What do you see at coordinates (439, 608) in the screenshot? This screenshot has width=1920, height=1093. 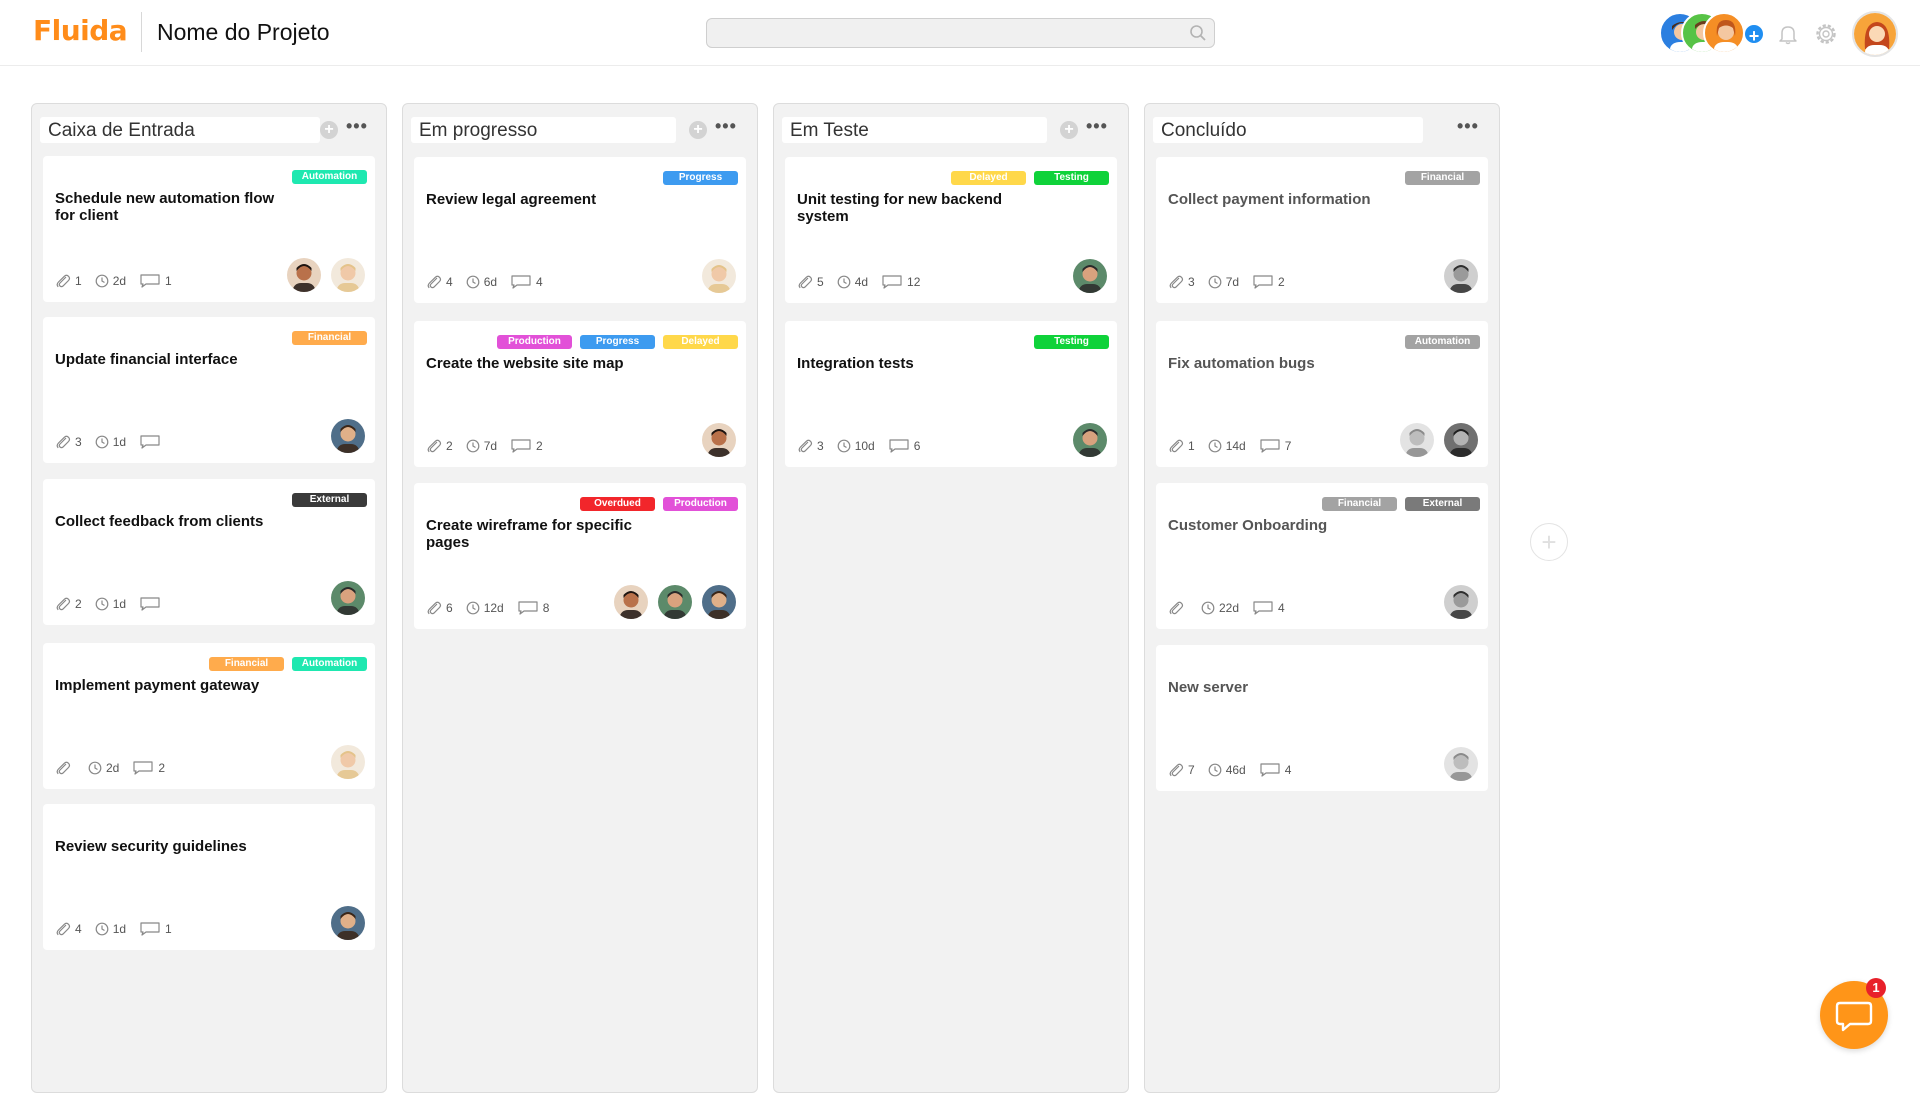 I see `attachments-count: 6` at bounding box center [439, 608].